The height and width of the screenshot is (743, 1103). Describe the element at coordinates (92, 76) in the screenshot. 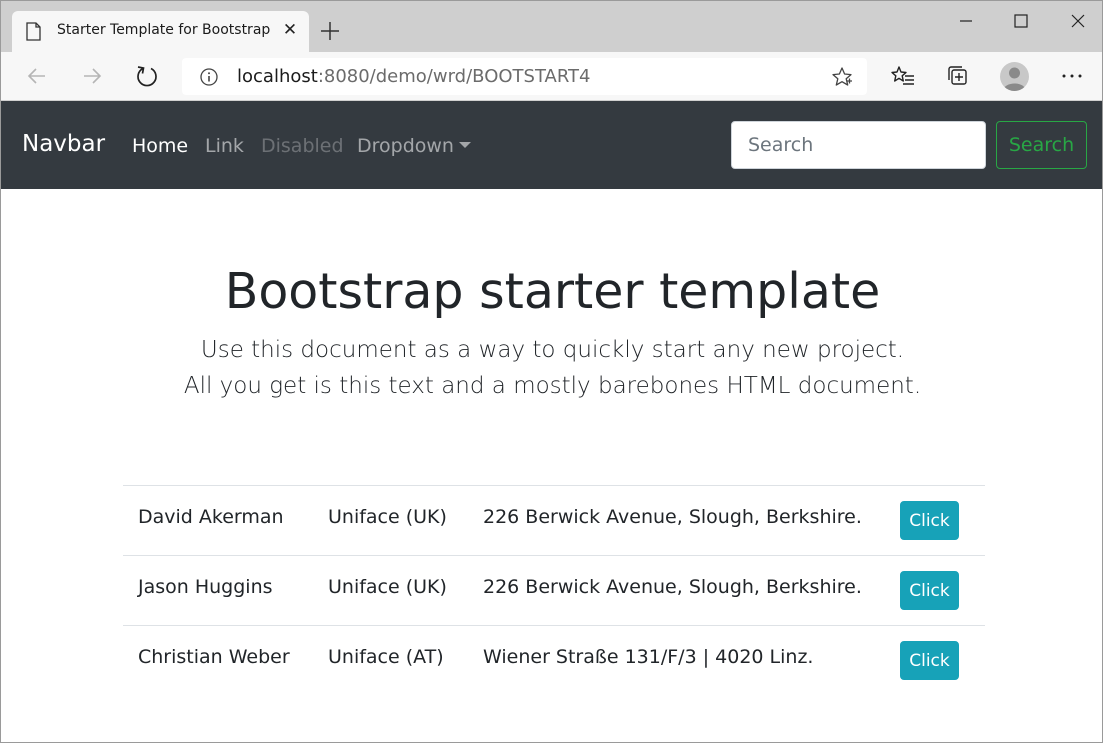

I see `forward-arrow-icon` at that location.